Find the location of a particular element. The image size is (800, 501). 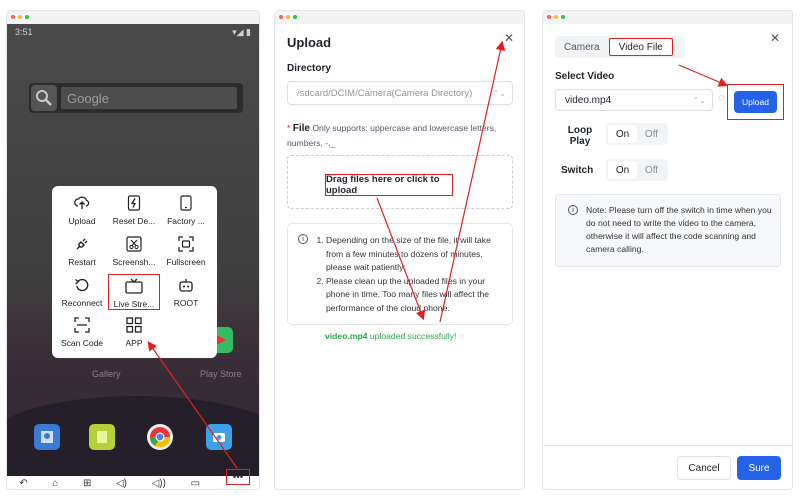

menu-item-restart: Restart is located at coordinates (82, 251).